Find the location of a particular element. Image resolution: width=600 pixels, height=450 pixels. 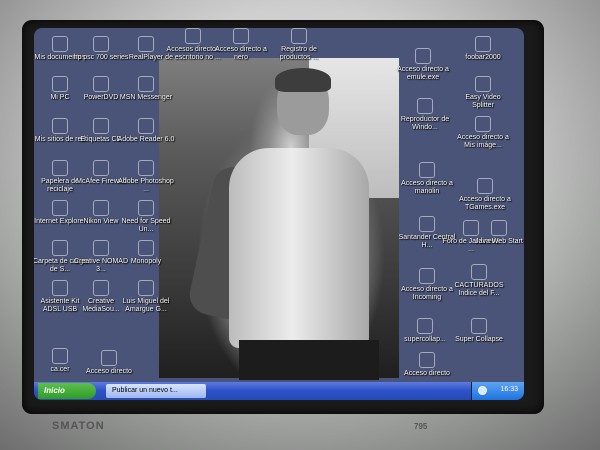

photo-hair is located at coordinates (303, 80).